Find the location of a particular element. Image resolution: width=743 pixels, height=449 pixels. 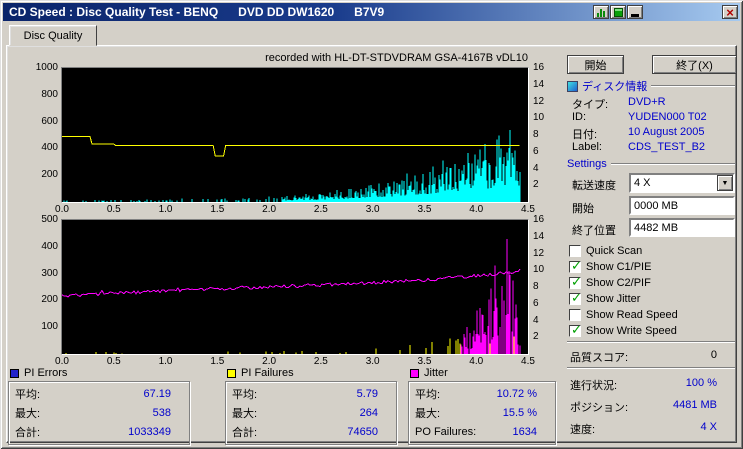

stat-value: 74650 is located at coordinates (362, 431).